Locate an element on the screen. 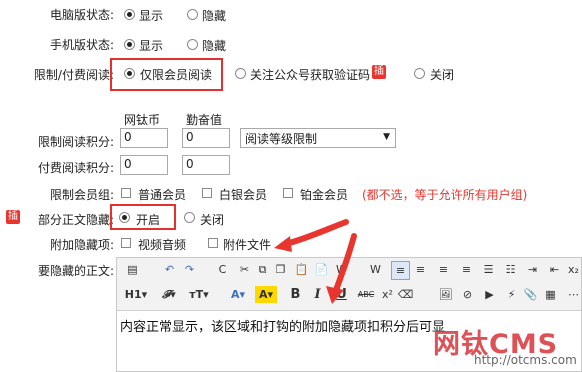  highlight-color-icon: A▾ is located at coordinates (266, 294).